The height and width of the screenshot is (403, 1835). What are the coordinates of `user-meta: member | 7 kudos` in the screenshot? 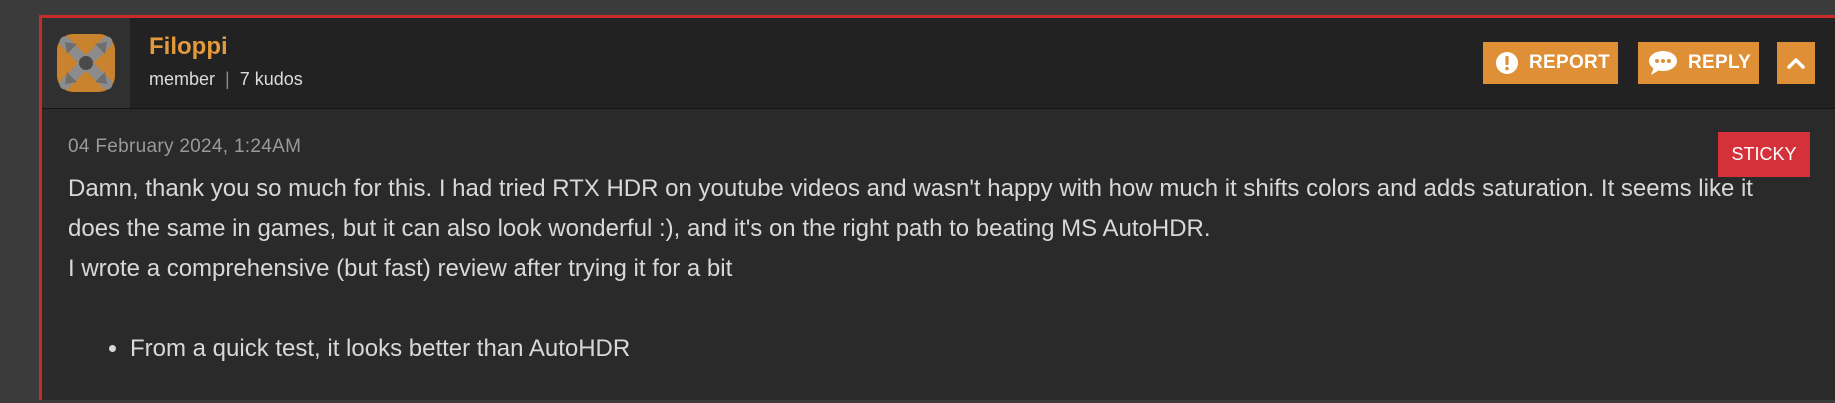 It's located at (226, 79).